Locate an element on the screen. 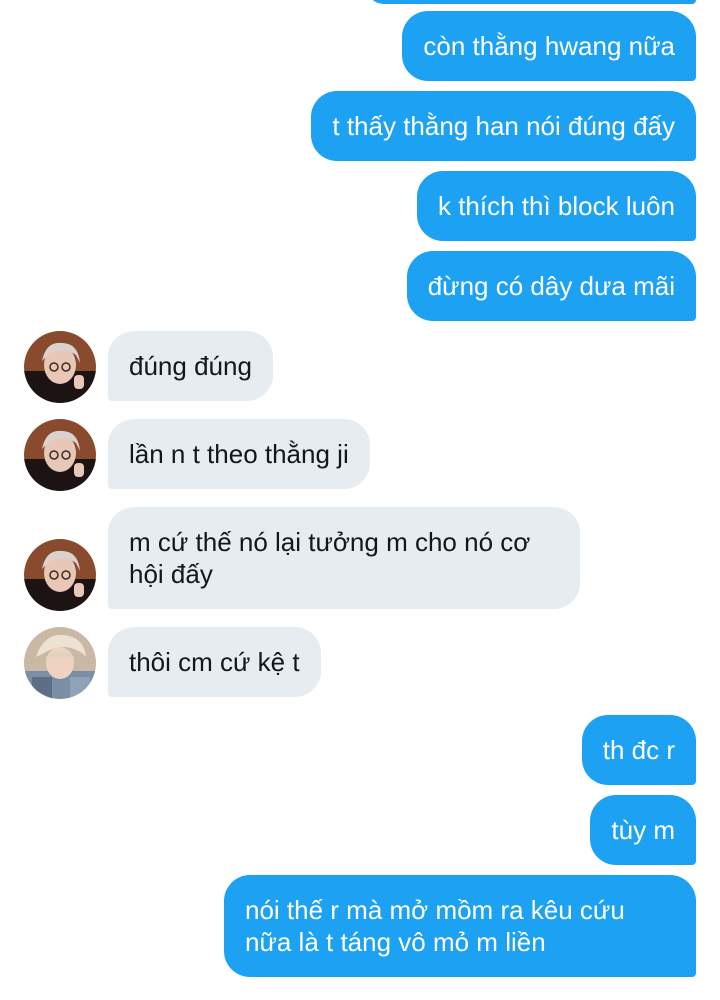  message-text: t thấy thằng han nói đúng đấy is located at coordinates (503, 126).